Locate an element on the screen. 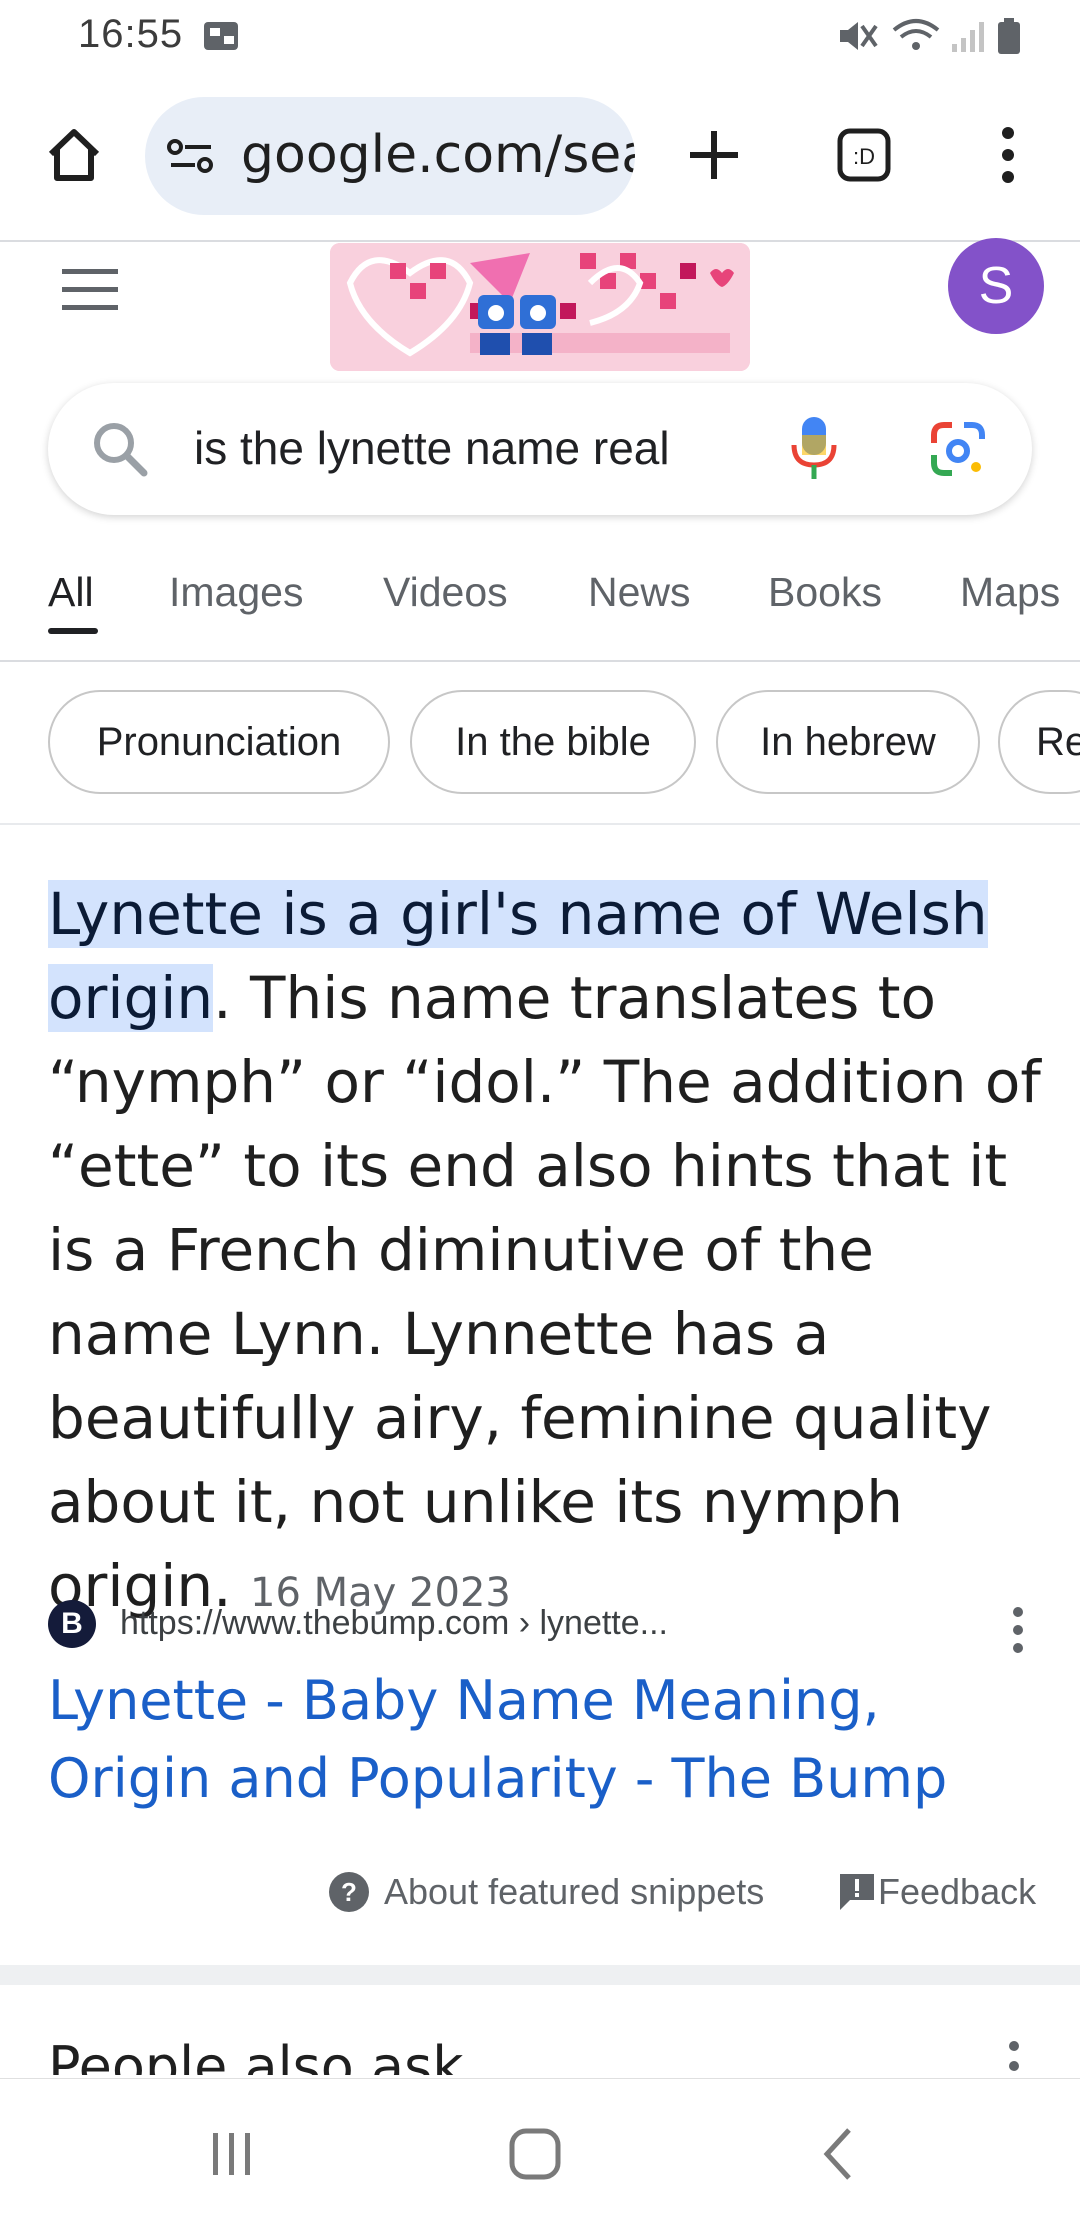 This screenshot has height=2221, width=1080. svg-text: :D is located at coordinates (864, 156).